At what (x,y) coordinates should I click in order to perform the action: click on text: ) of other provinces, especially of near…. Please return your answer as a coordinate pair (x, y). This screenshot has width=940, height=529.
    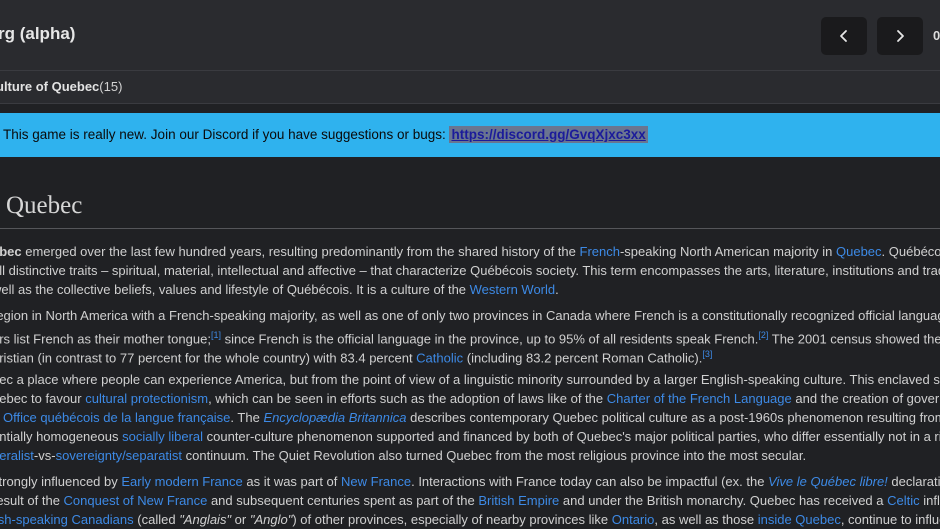
    Looking at the image, I should click on (452, 519).